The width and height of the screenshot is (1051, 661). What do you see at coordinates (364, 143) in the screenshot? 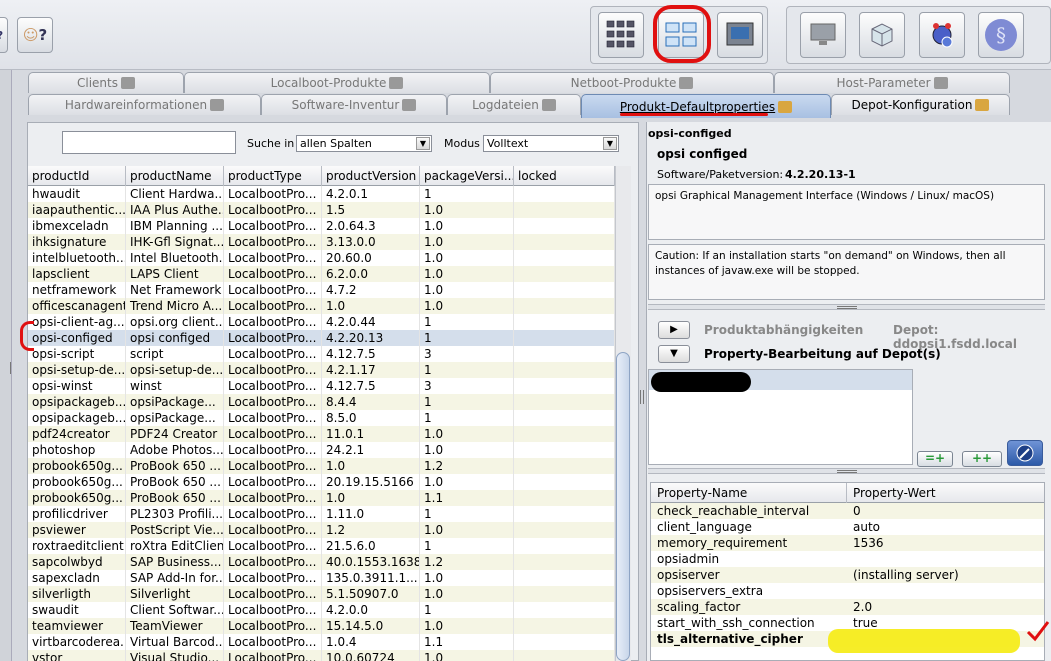
I see `search-column-select: allen Spalten ▼` at bounding box center [364, 143].